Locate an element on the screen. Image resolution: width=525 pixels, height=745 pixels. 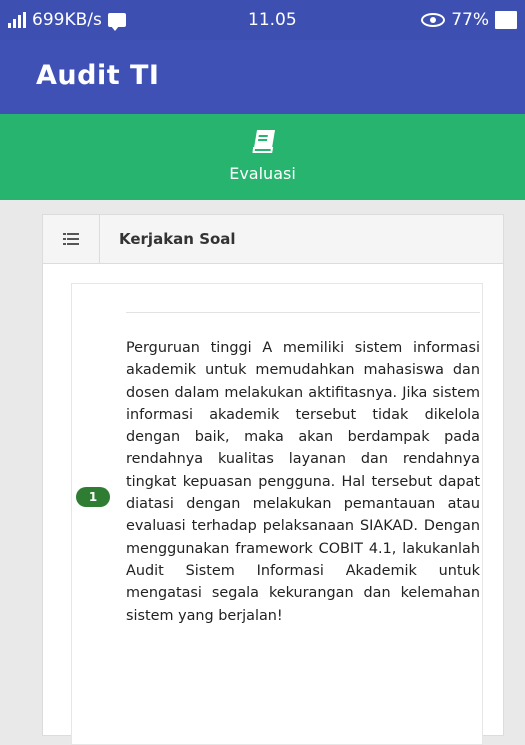
signal-icon is located at coordinates (17, 20).